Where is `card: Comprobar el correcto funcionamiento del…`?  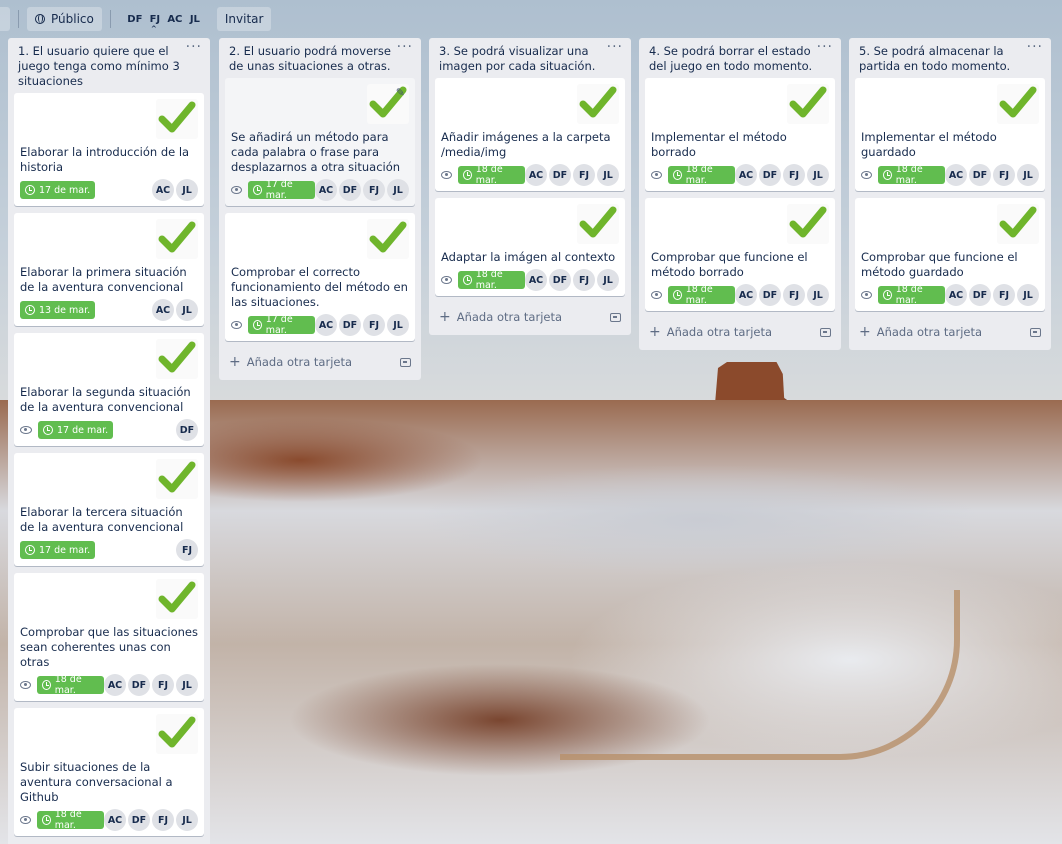 card: Comprobar el correcto funcionamiento del… is located at coordinates (320, 277).